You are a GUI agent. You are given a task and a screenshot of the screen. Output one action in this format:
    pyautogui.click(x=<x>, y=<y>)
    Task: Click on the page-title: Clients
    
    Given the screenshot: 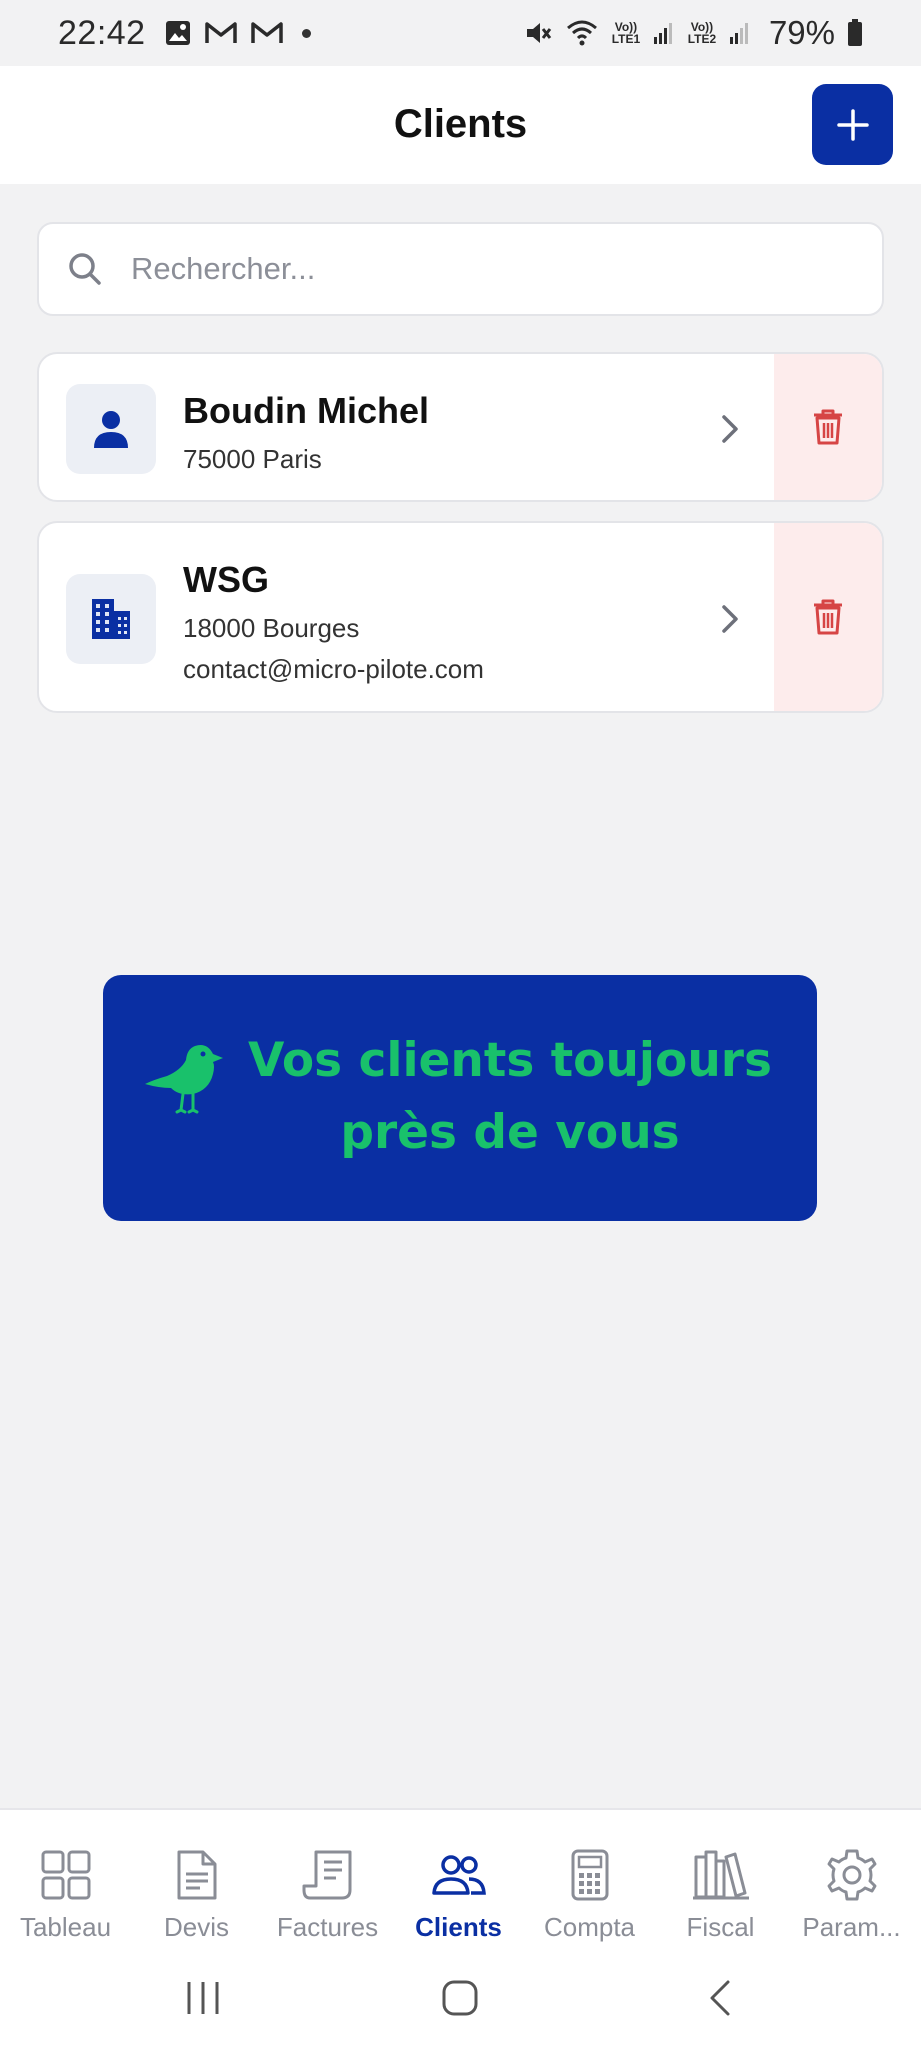 What is the action you would take?
    pyautogui.click(x=460, y=124)
    